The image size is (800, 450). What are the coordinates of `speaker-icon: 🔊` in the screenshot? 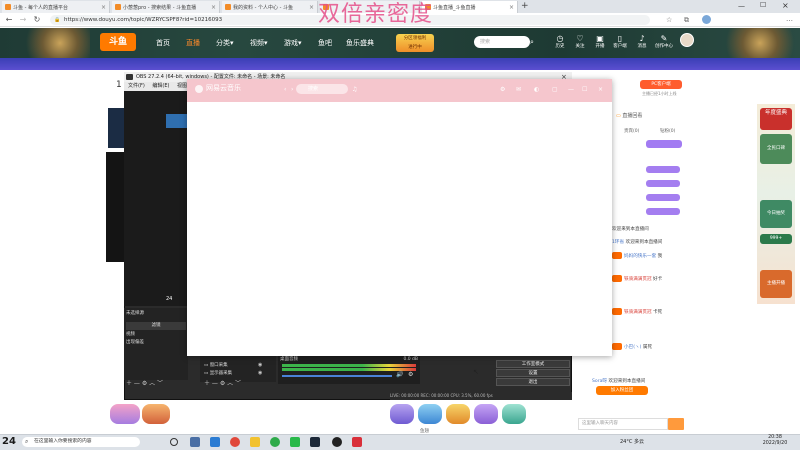 It's located at (399, 374).